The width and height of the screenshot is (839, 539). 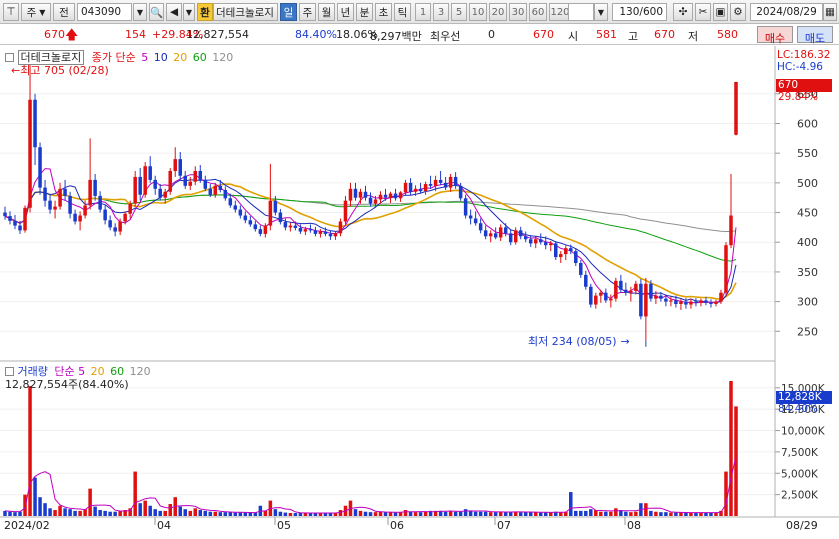 I want to click on volume-panel-toggle-icon, so click(x=9, y=371).